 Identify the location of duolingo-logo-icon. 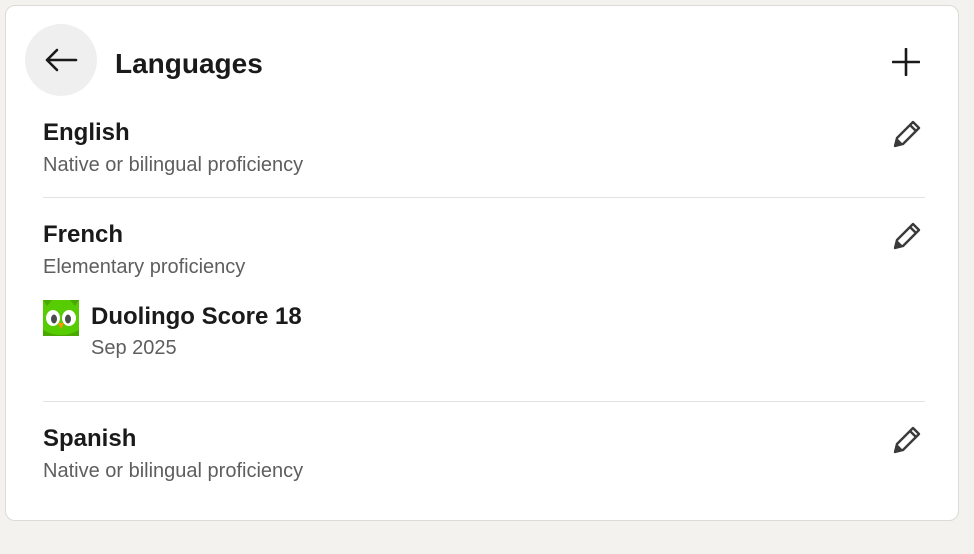
(61, 318).